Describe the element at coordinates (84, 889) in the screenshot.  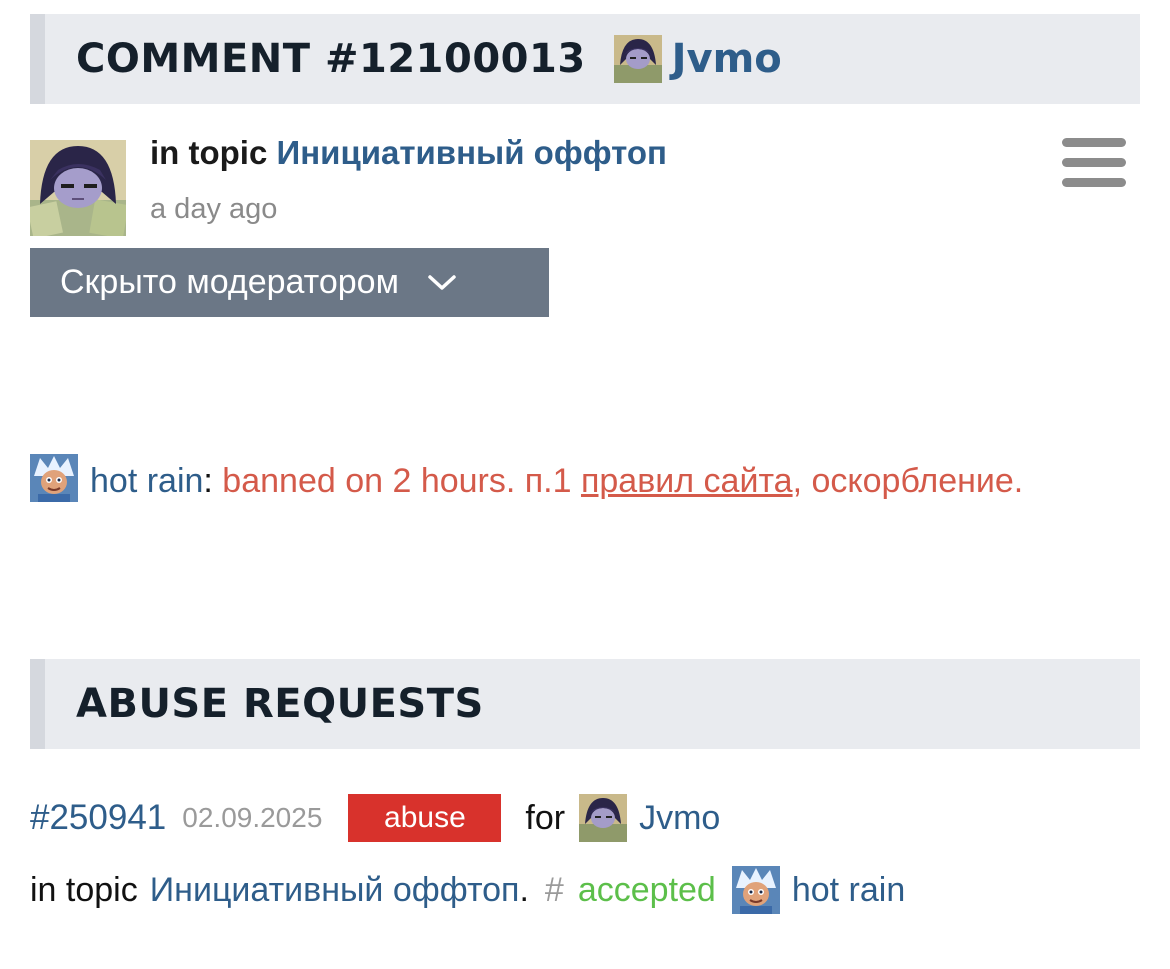
I see `abuse-topic-prefix: in topic` at that location.